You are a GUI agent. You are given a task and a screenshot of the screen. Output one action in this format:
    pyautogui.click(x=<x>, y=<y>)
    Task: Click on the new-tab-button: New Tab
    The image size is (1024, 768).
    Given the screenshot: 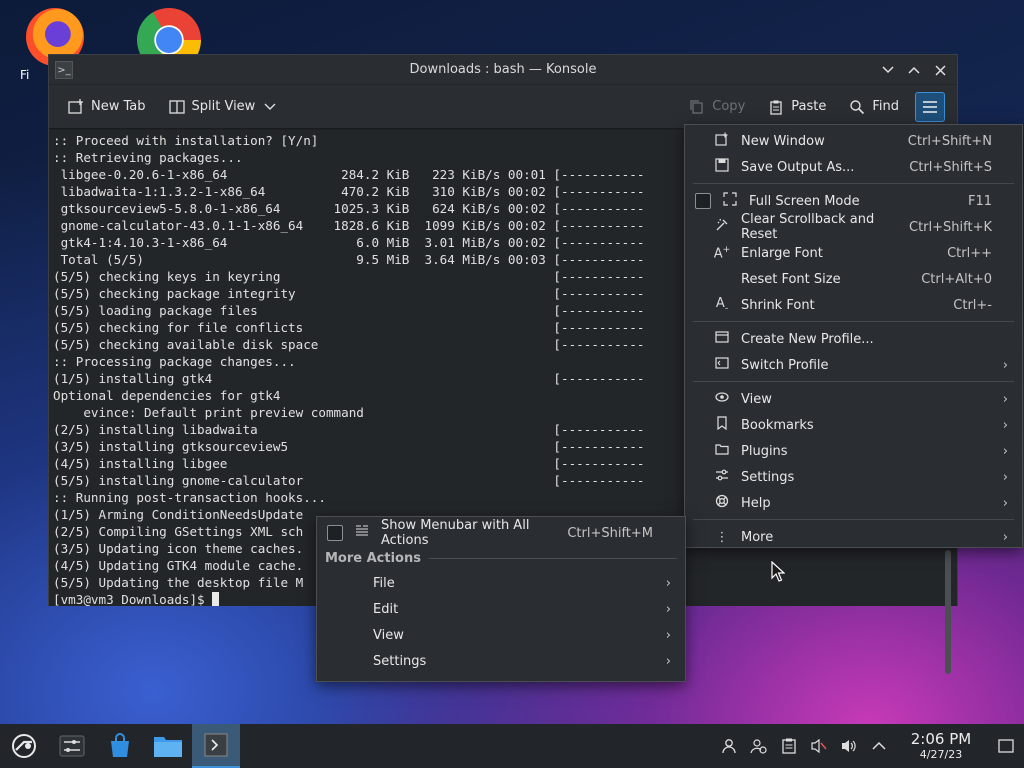 What is the action you would take?
    pyautogui.click(x=106, y=107)
    